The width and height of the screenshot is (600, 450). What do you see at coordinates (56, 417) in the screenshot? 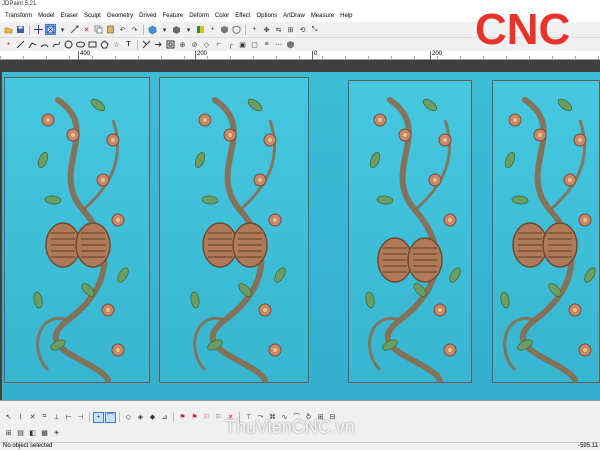
I see `perpendicular-icon: ⊥` at bounding box center [56, 417].